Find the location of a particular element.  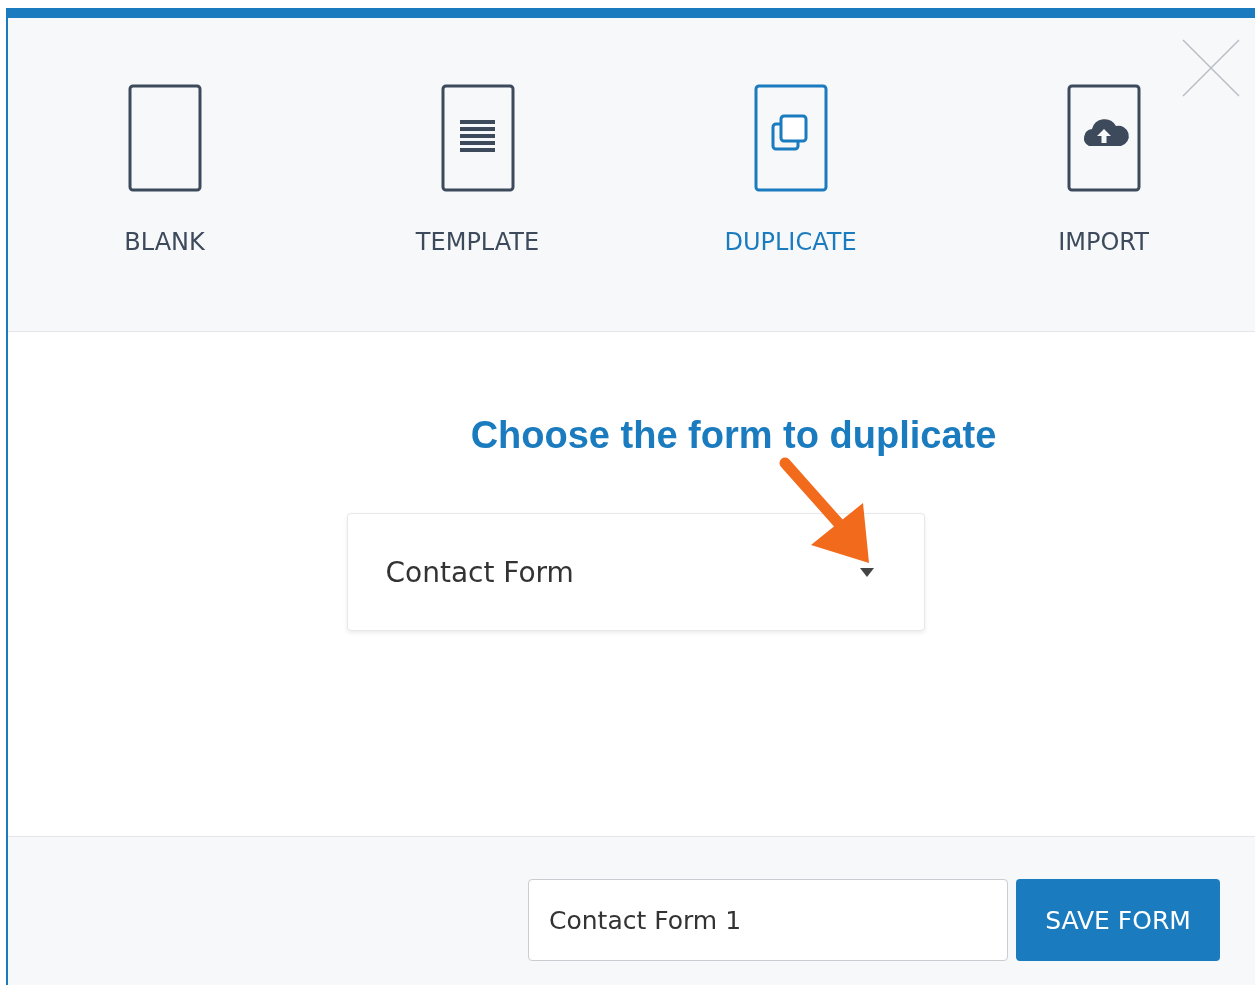

dropdown-caret-icon is located at coordinates (866, 572).